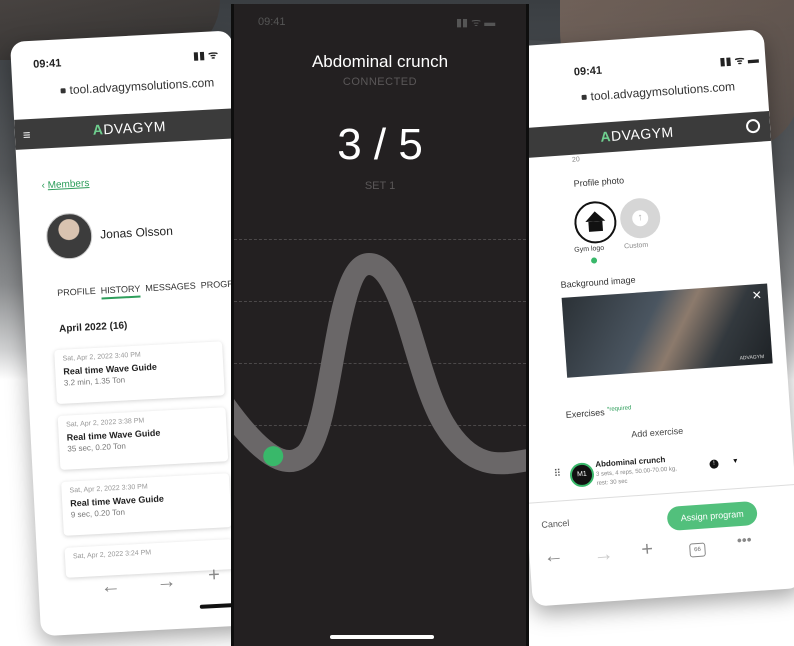  I want to click on menu-icon: ≡, so click(26, 134).